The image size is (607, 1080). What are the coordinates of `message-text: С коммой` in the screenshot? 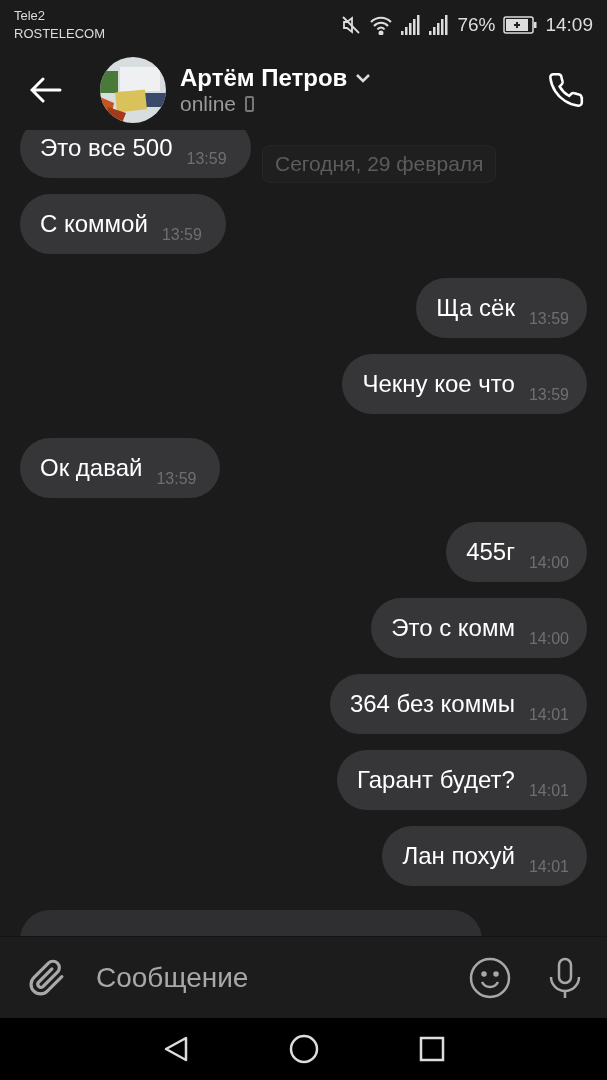 It's located at (94, 224).